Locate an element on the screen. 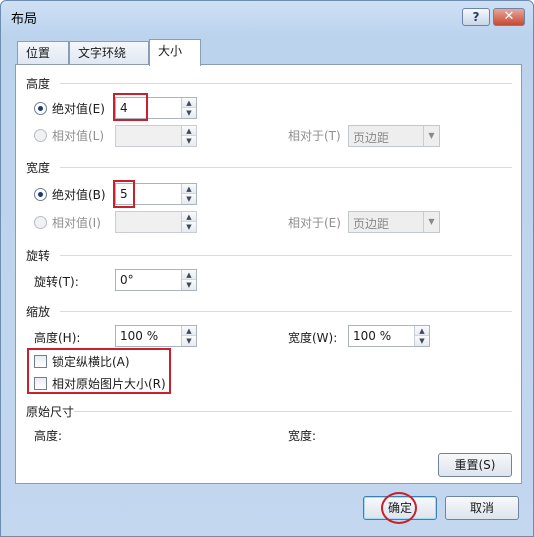 The height and width of the screenshot is (537, 534). original-section-title: 原始尺寸 is located at coordinates (50, 412).